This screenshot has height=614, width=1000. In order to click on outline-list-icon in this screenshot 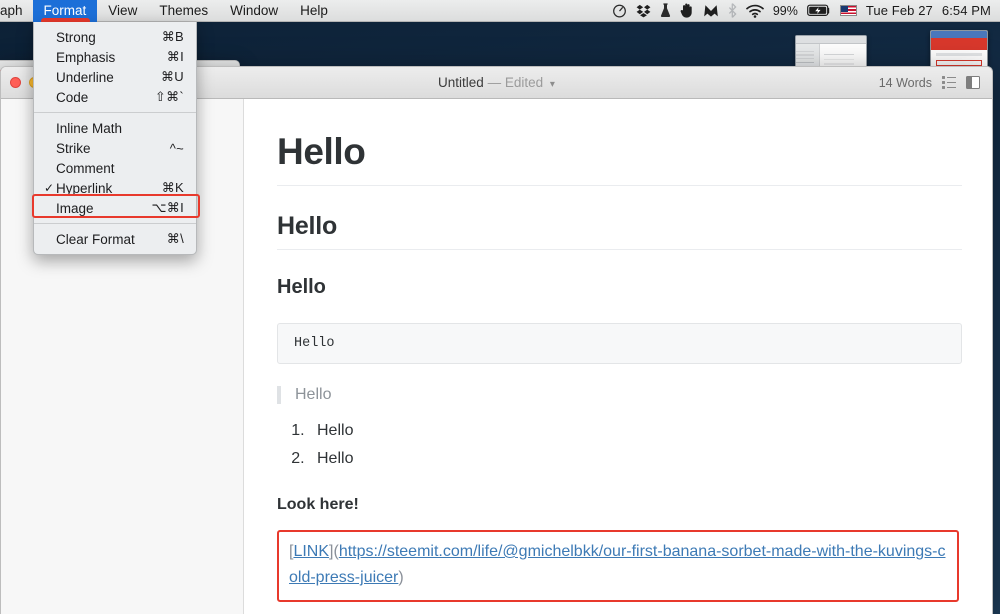, I will do `click(949, 82)`.